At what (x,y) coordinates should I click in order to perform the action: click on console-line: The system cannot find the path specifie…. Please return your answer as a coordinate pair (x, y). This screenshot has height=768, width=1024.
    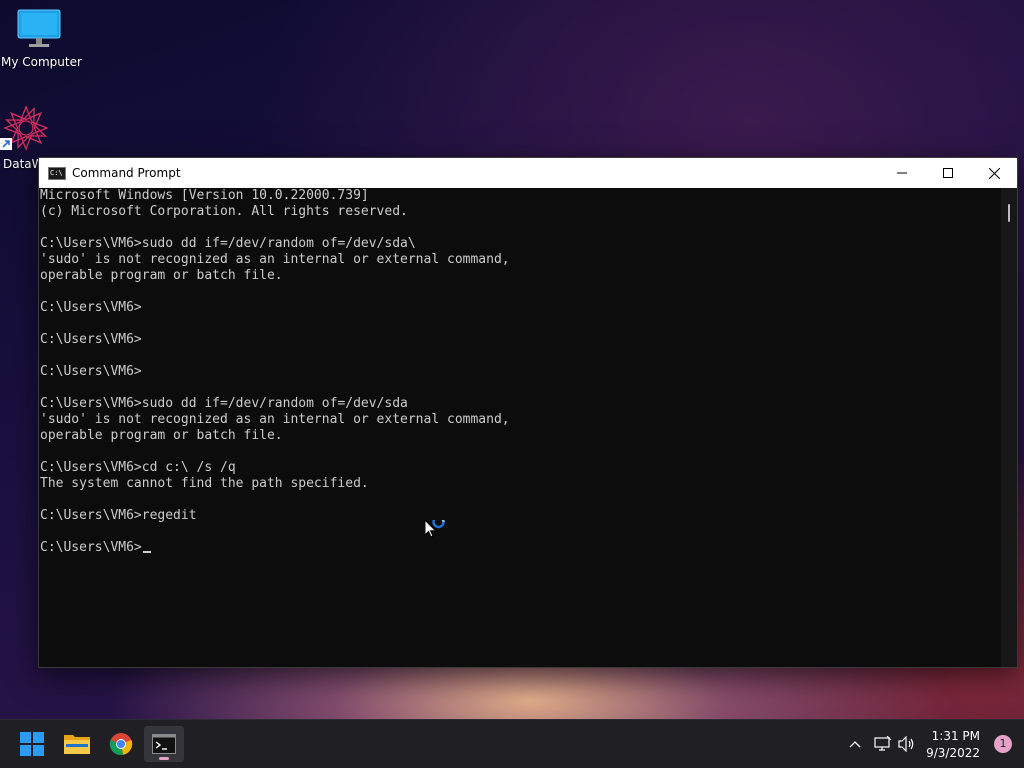
    Looking at the image, I should click on (204, 483).